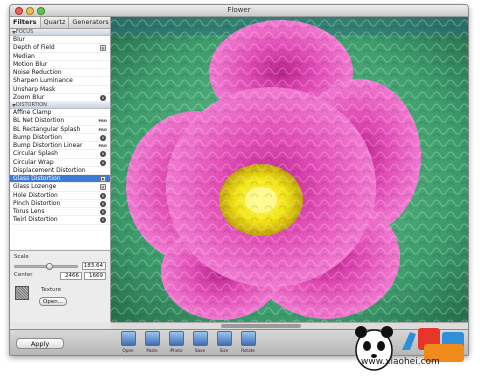 The image size is (480, 378). What do you see at coordinates (91, 22) in the screenshot?
I see `tab-generators: Generators` at bounding box center [91, 22].